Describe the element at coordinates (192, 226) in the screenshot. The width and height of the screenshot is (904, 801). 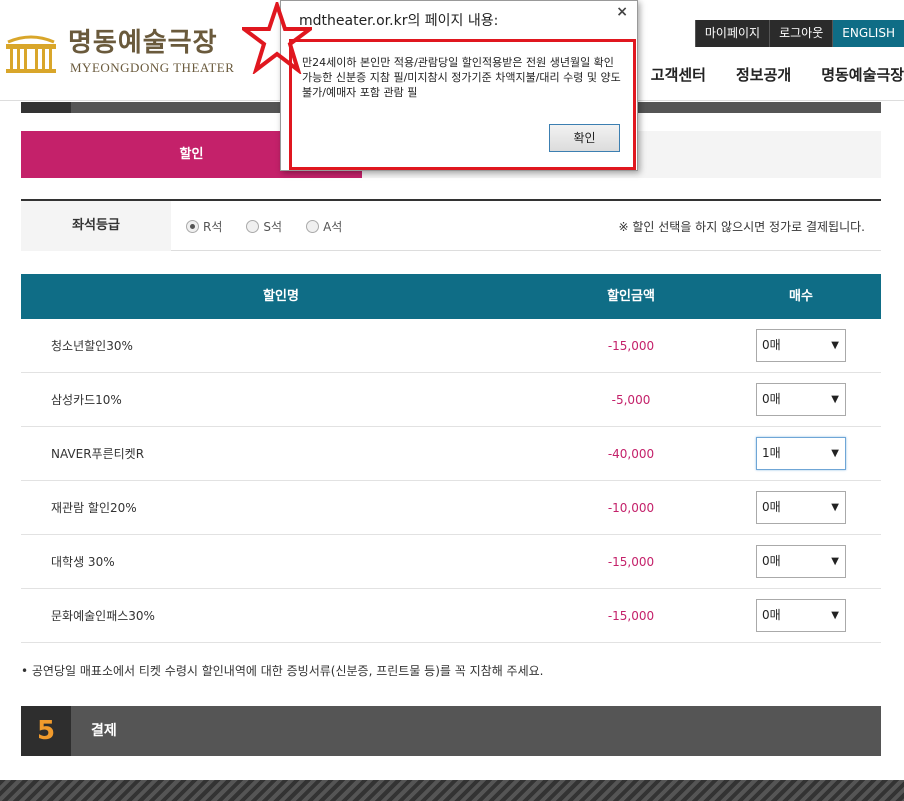
I see `radio-checked-icon` at that location.